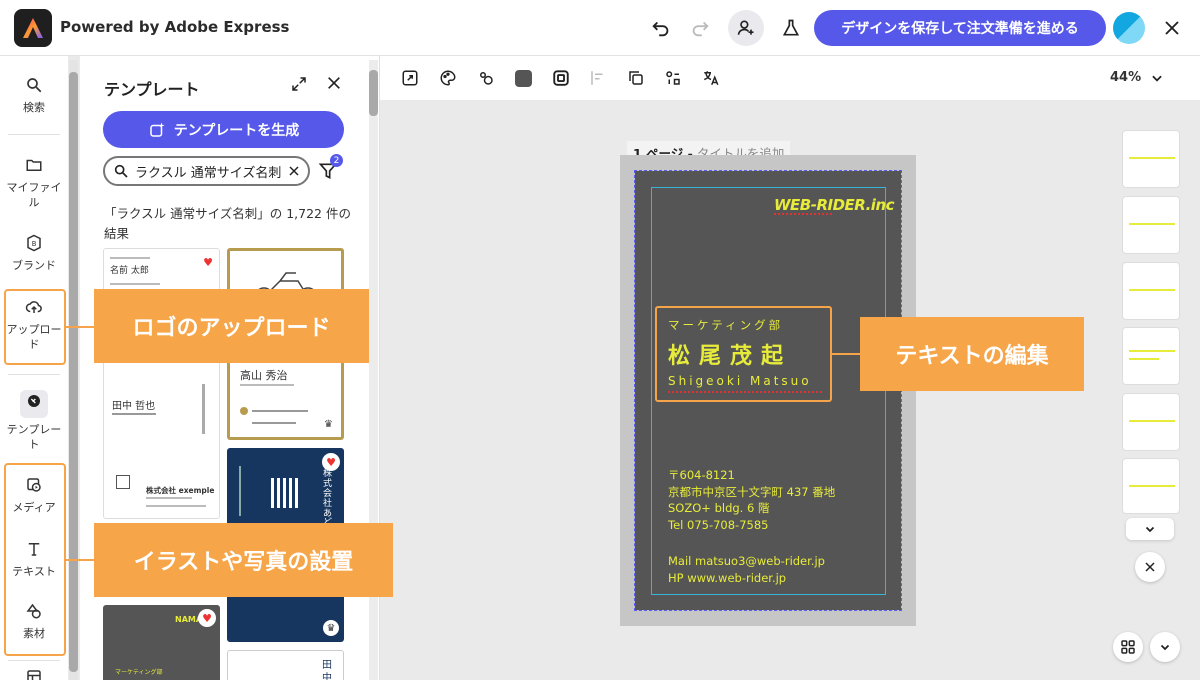  I want to click on translate-icon, so click(711, 78).